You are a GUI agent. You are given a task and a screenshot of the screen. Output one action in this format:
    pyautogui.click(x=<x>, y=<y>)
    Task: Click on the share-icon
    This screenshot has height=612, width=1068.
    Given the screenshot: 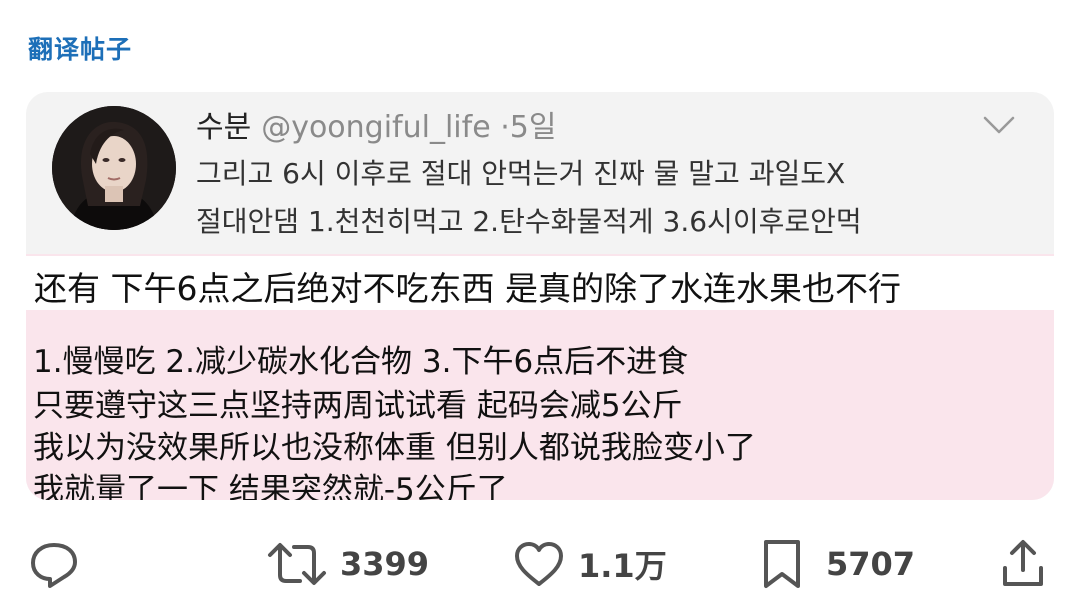 What is the action you would take?
    pyautogui.click(x=1023, y=563)
    